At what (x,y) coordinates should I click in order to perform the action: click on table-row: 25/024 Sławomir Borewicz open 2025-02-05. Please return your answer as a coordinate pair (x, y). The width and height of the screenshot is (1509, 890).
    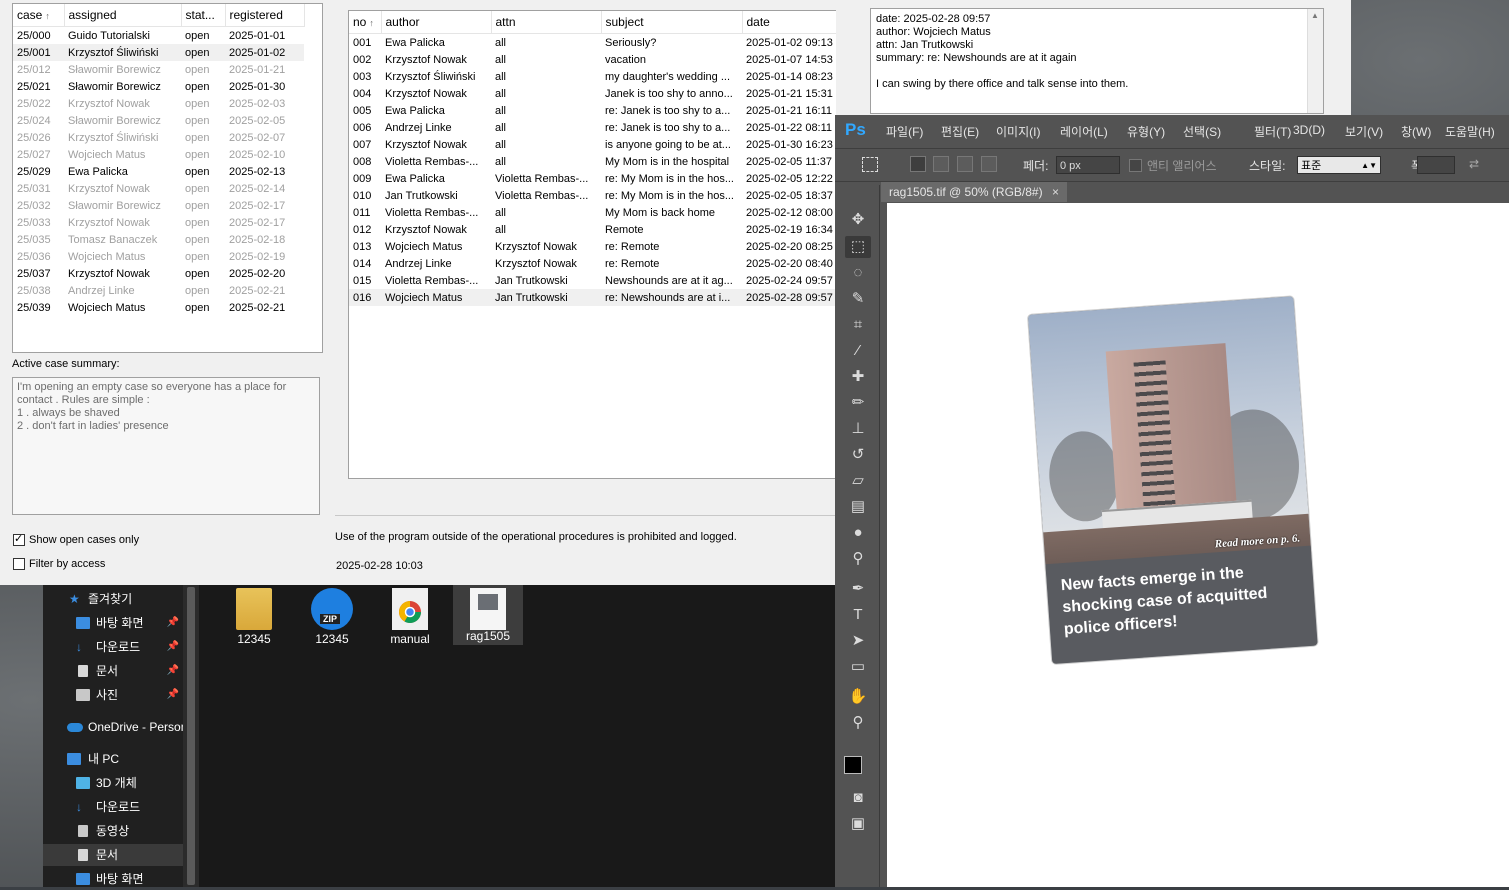
    Looking at the image, I should click on (158, 120).